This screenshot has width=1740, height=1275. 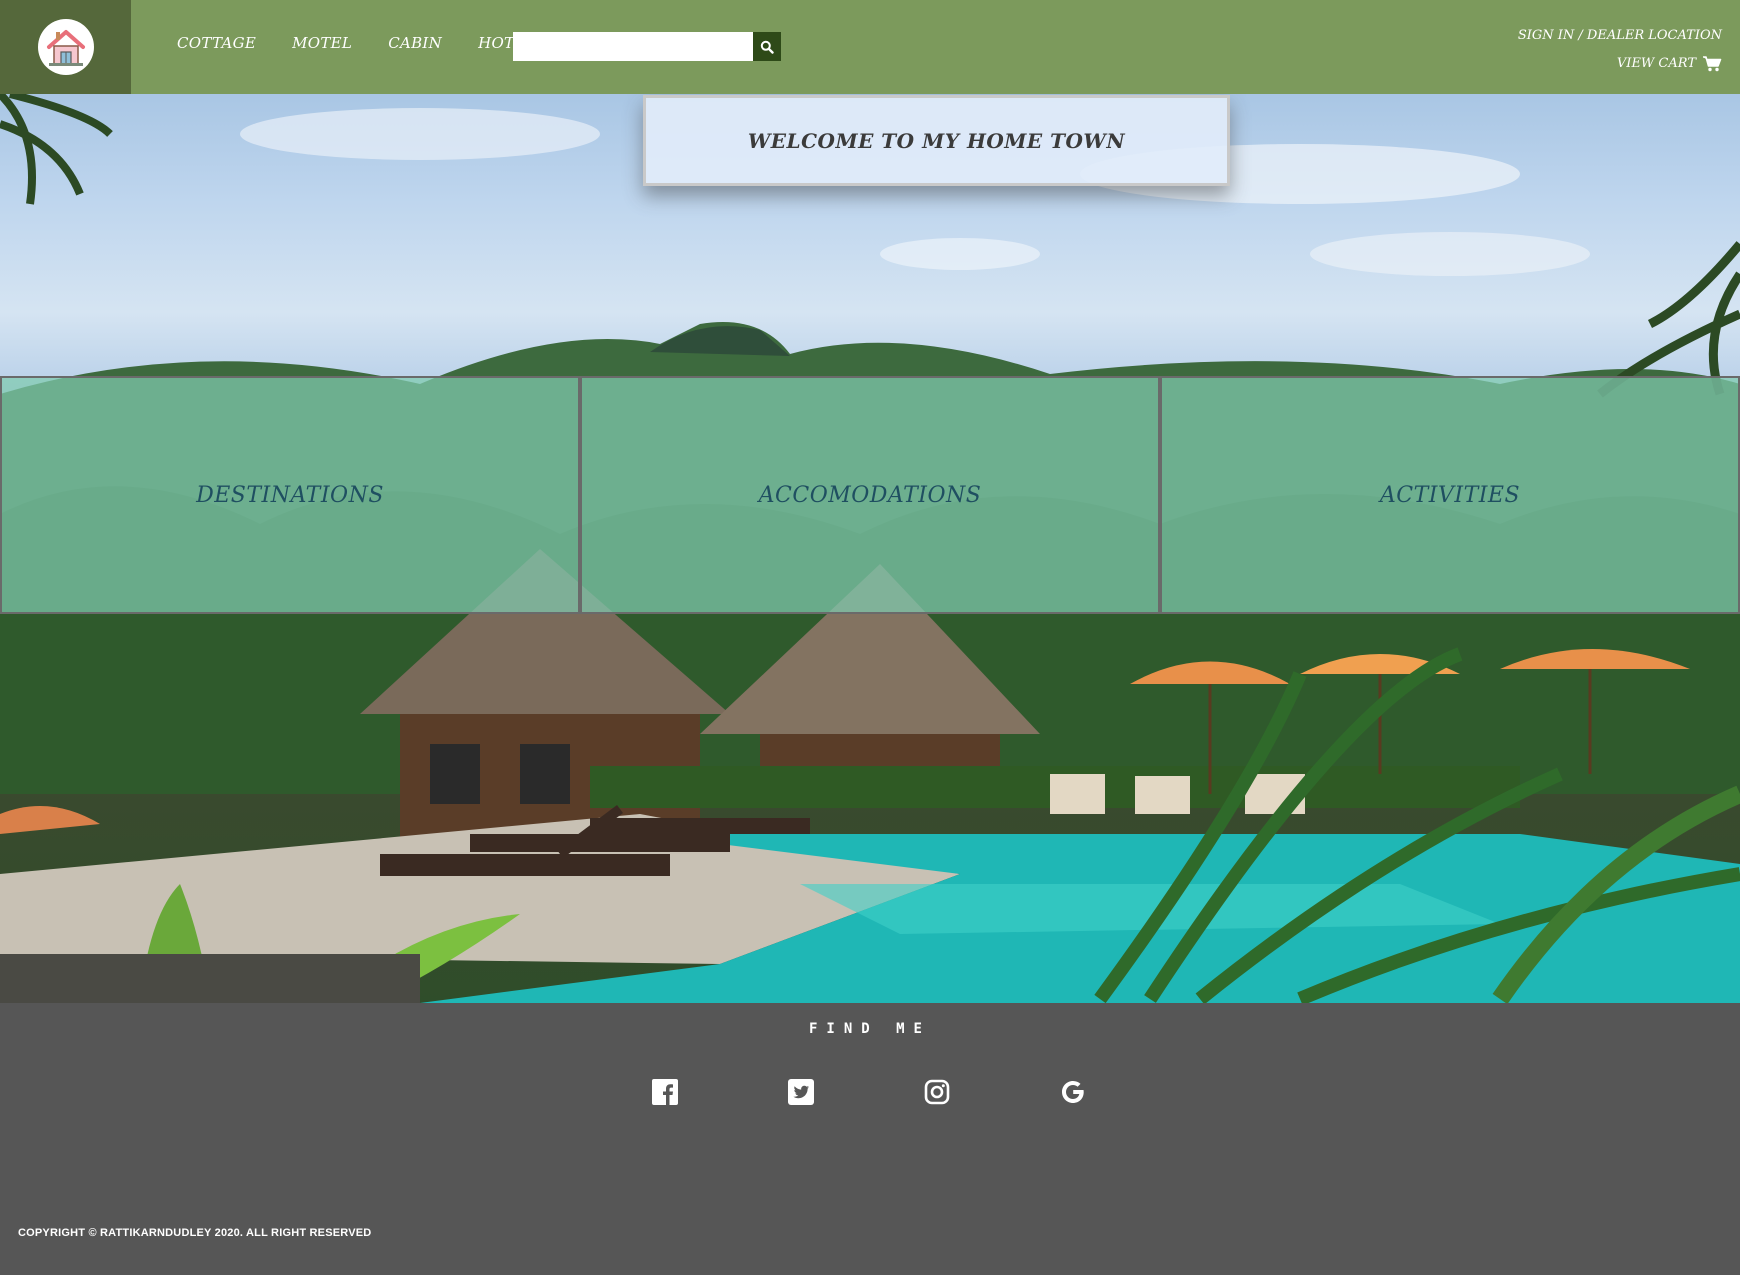 I want to click on facebook-link, so click(x=665, y=1092).